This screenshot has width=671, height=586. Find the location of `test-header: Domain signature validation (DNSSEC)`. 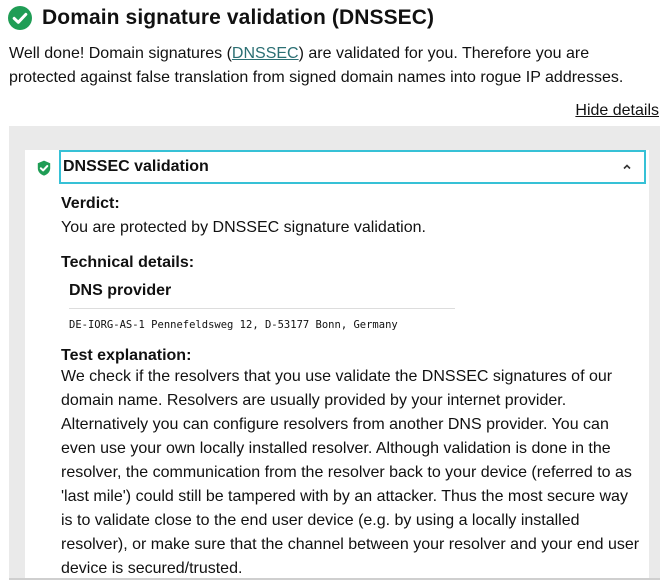

test-header: Domain signature validation (DNSSEC) is located at coordinates (221, 18).